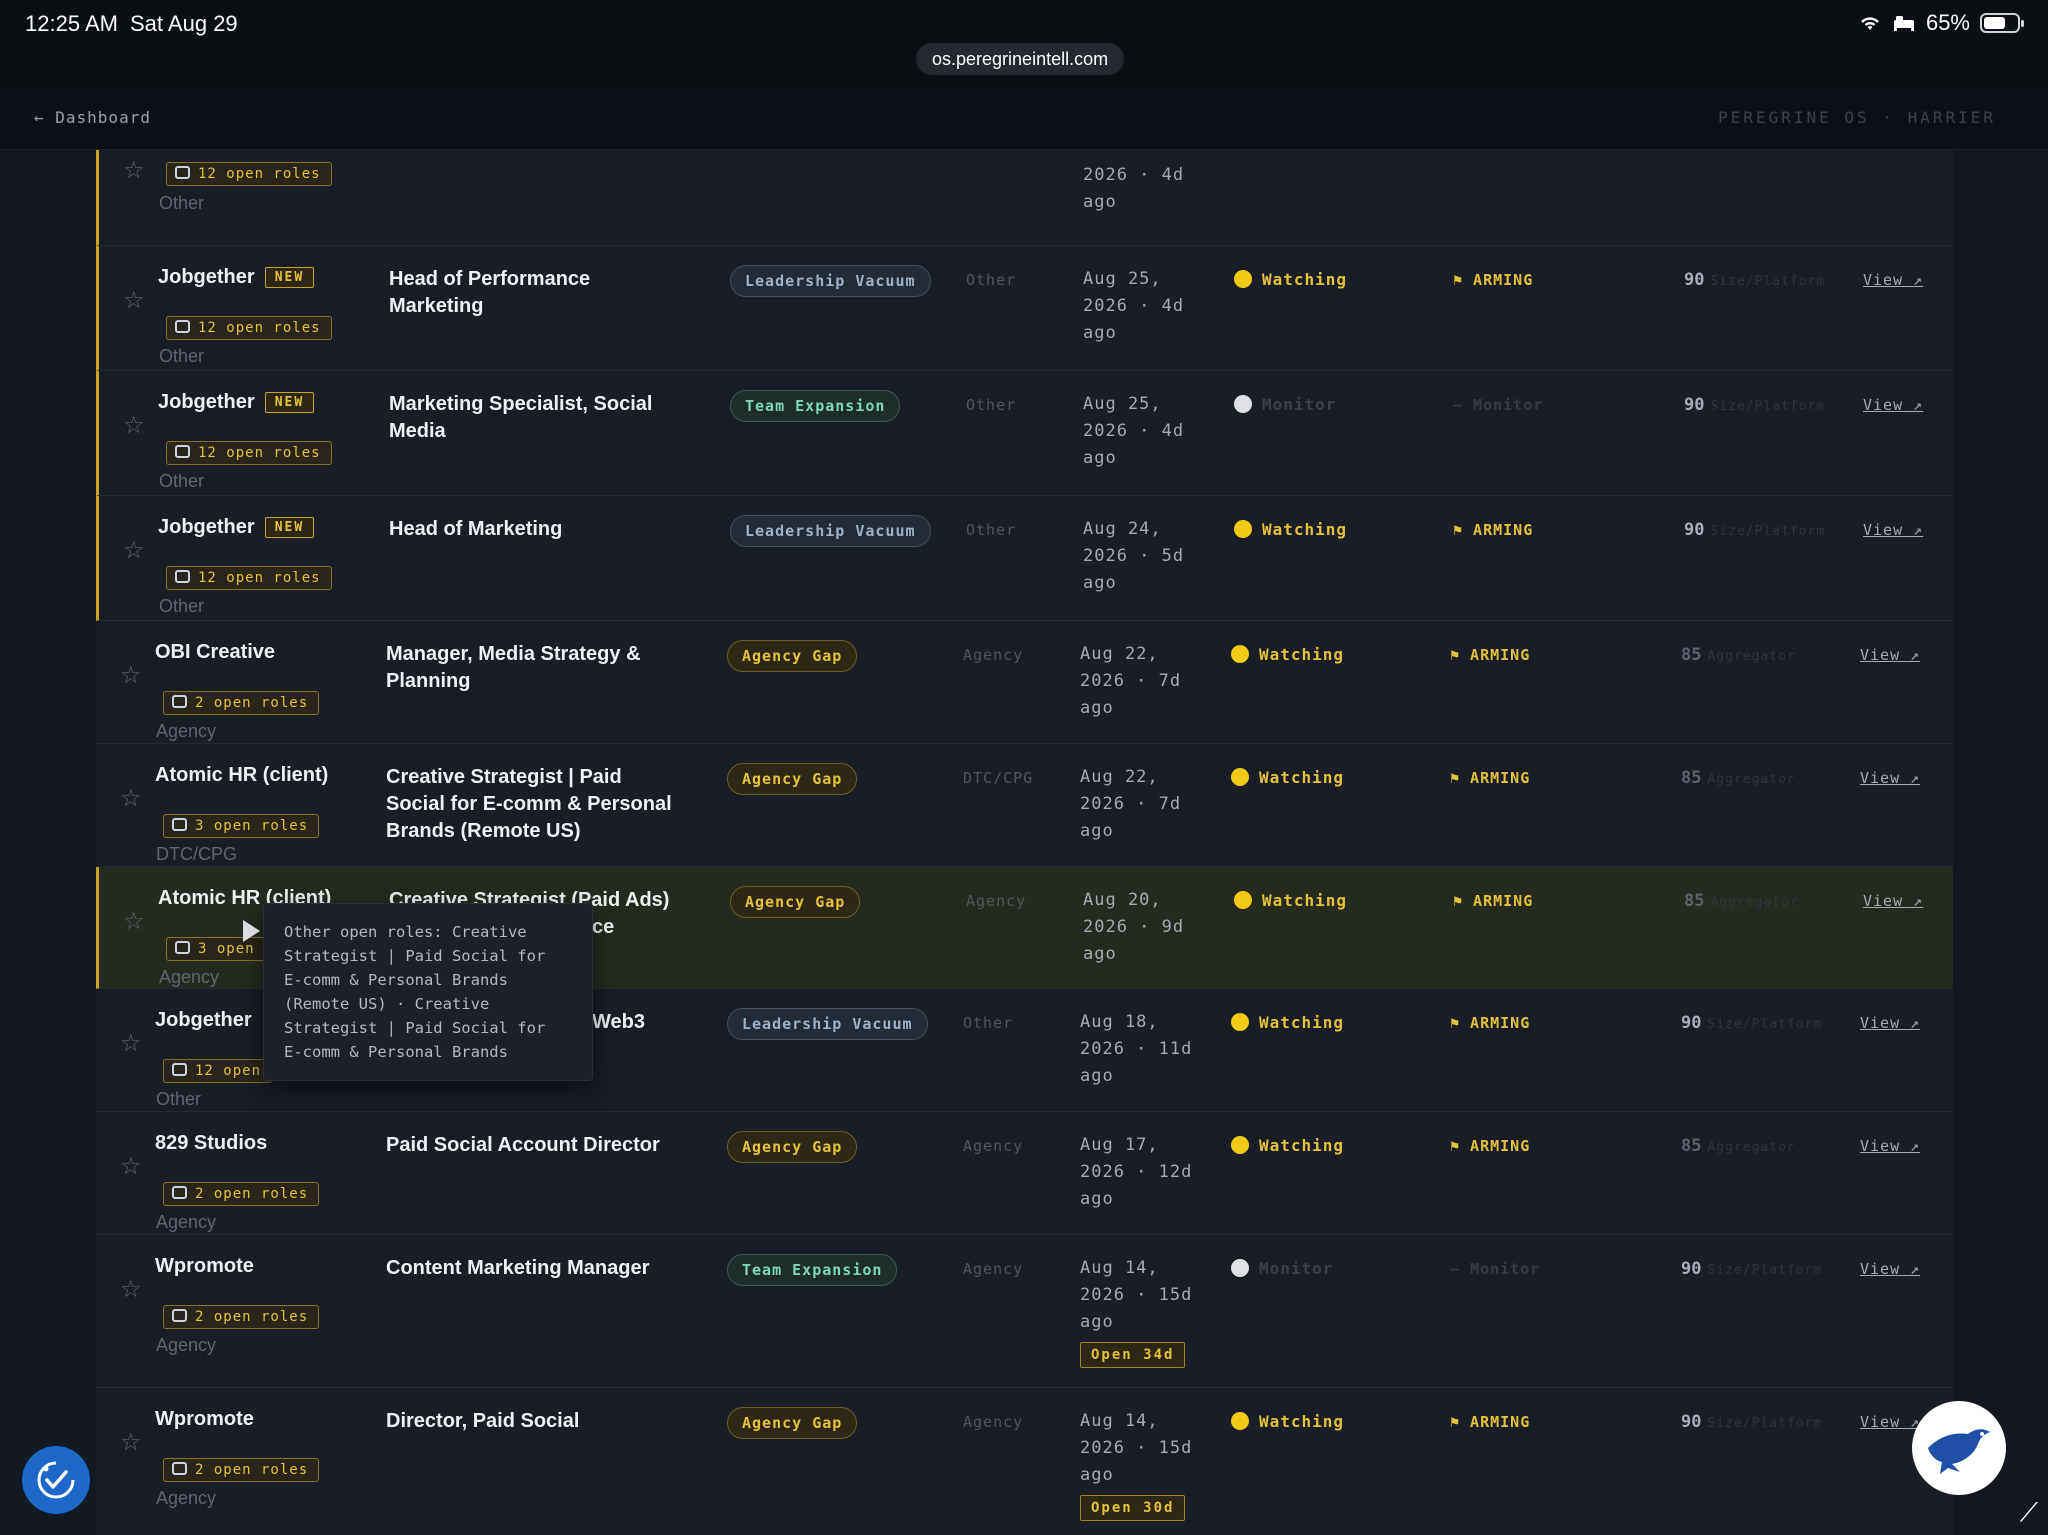 The image size is (2048, 1535). Describe the element at coordinates (242, 775) in the screenshot. I see `company-label: Atomic HR (client)` at that location.